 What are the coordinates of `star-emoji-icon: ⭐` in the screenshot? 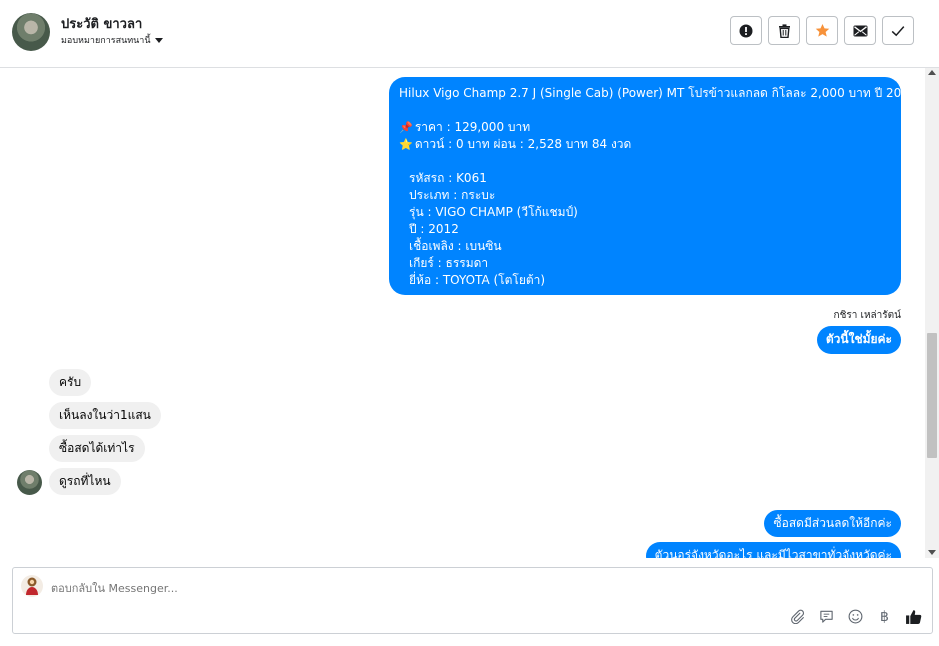 It's located at (406, 144).